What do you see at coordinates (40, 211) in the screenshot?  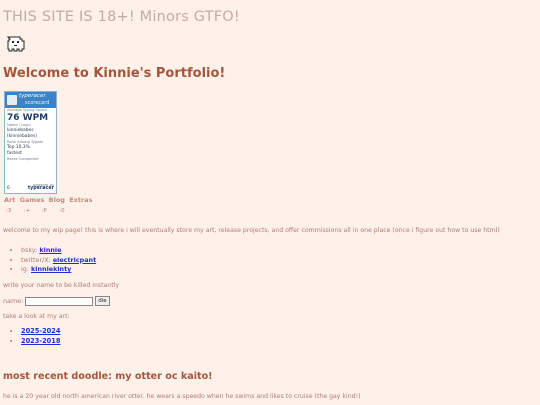 I see `emote-row: :3 :+ :P :0` at bounding box center [40, 211].